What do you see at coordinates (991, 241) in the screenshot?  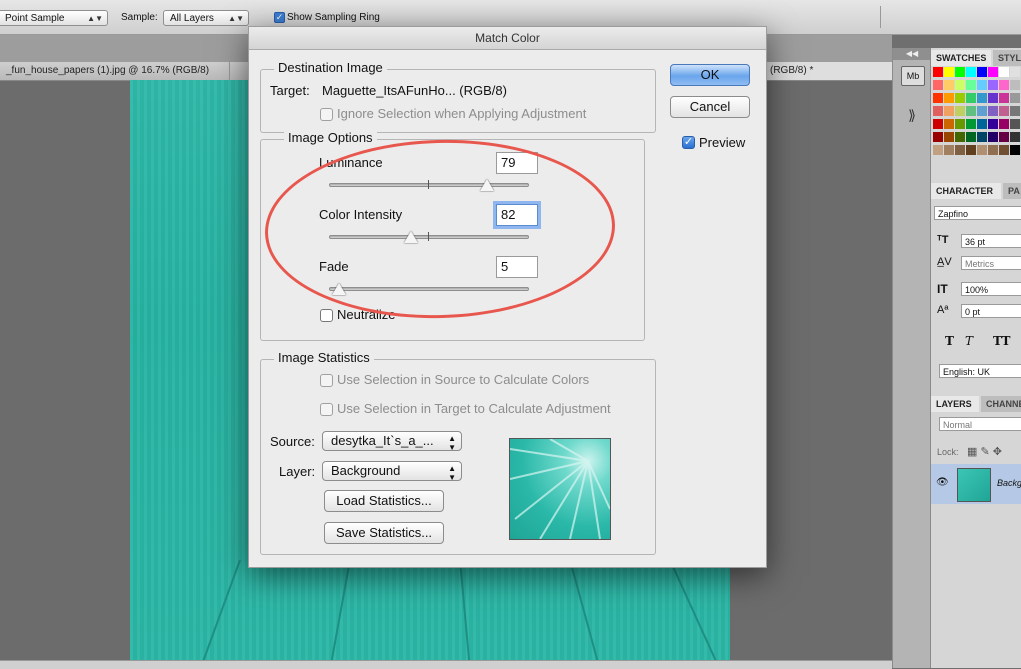 I see `font-size-field: 36 pt` at bounding box center [991, 241].